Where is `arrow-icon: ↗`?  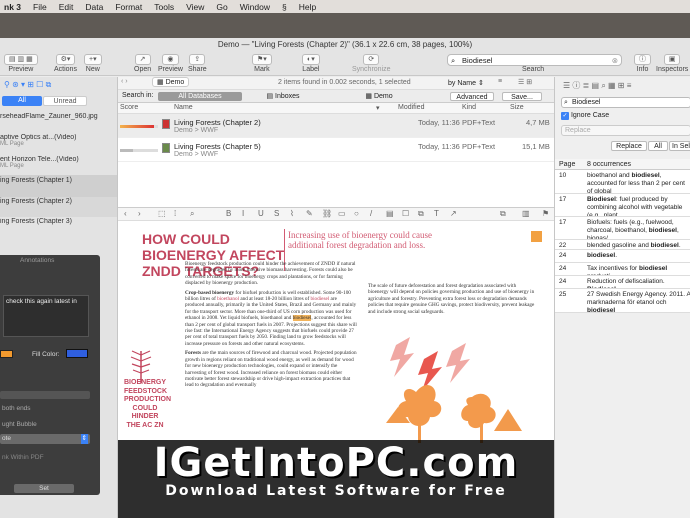
arrow-icon: ↗ is located at coordinates (453, 213).